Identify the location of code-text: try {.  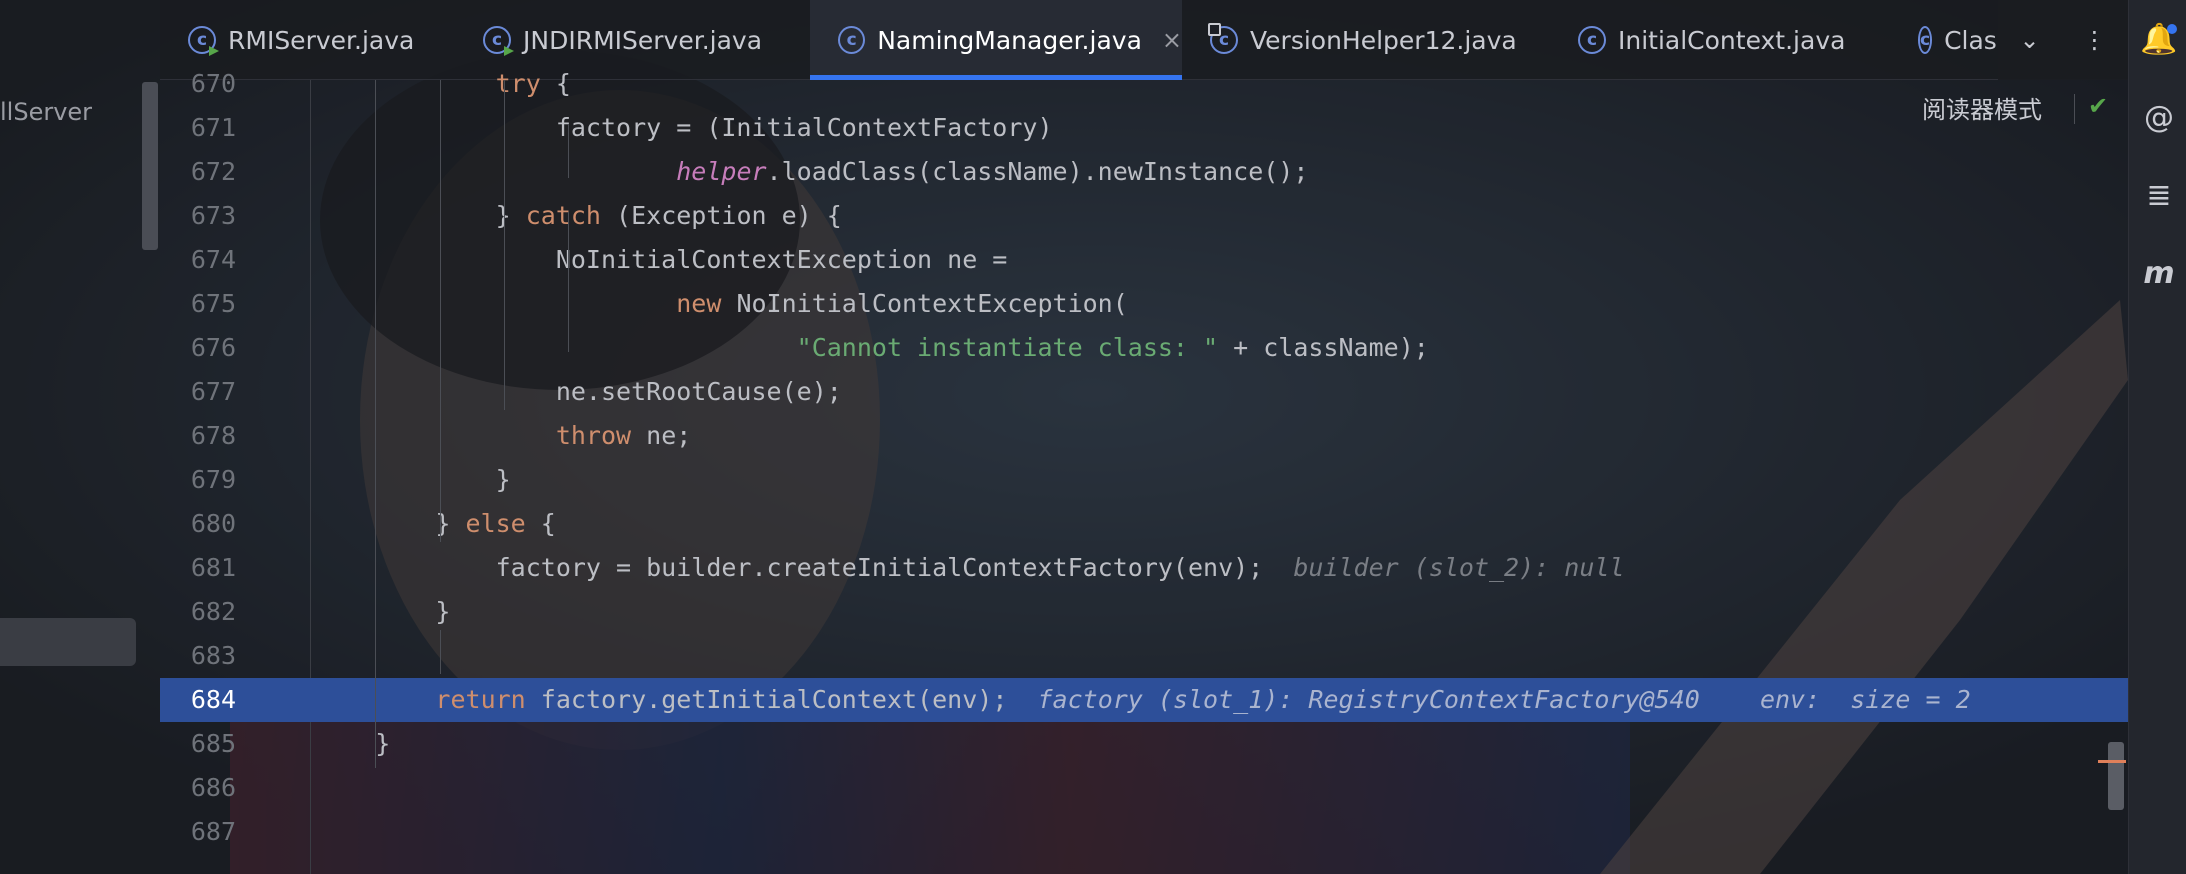
(443, 84).